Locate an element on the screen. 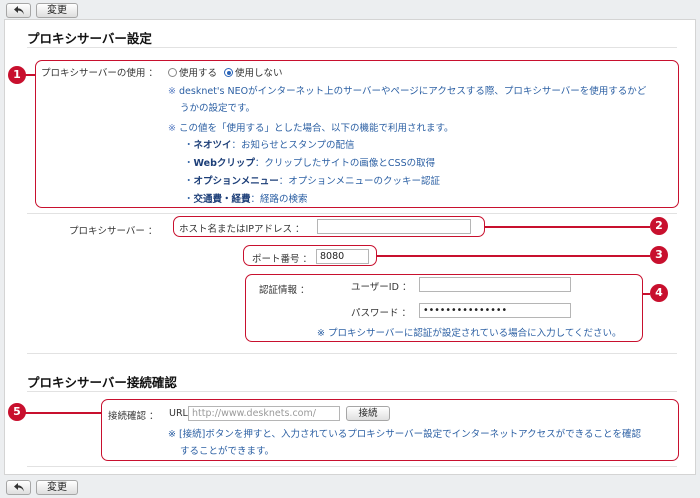 This screenshot has width=700, height=498. port-label: ポート番号 ： is located at coordinates (282, 259).